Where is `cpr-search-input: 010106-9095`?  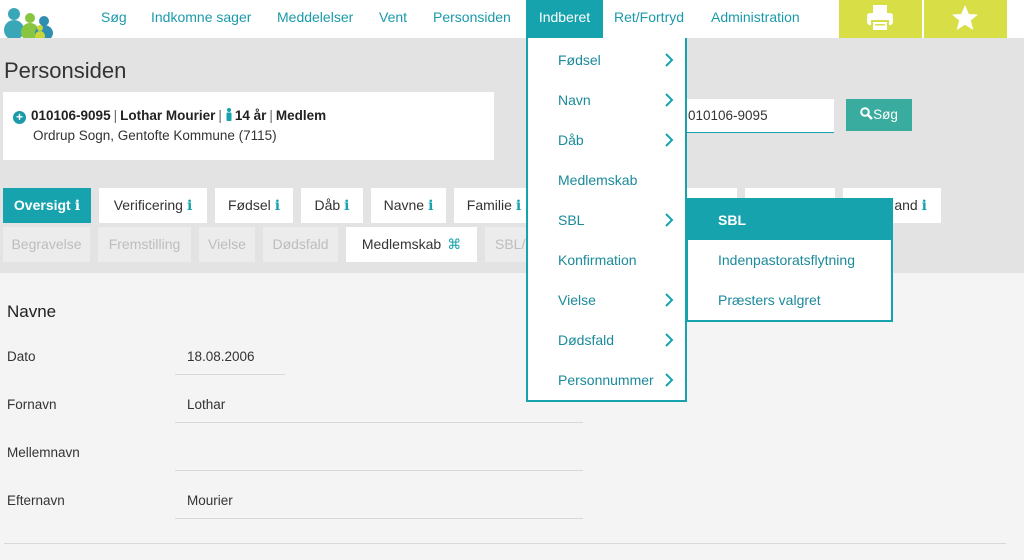
cpr-search-input: 010106-9095 is located at coordinates (758, 116).